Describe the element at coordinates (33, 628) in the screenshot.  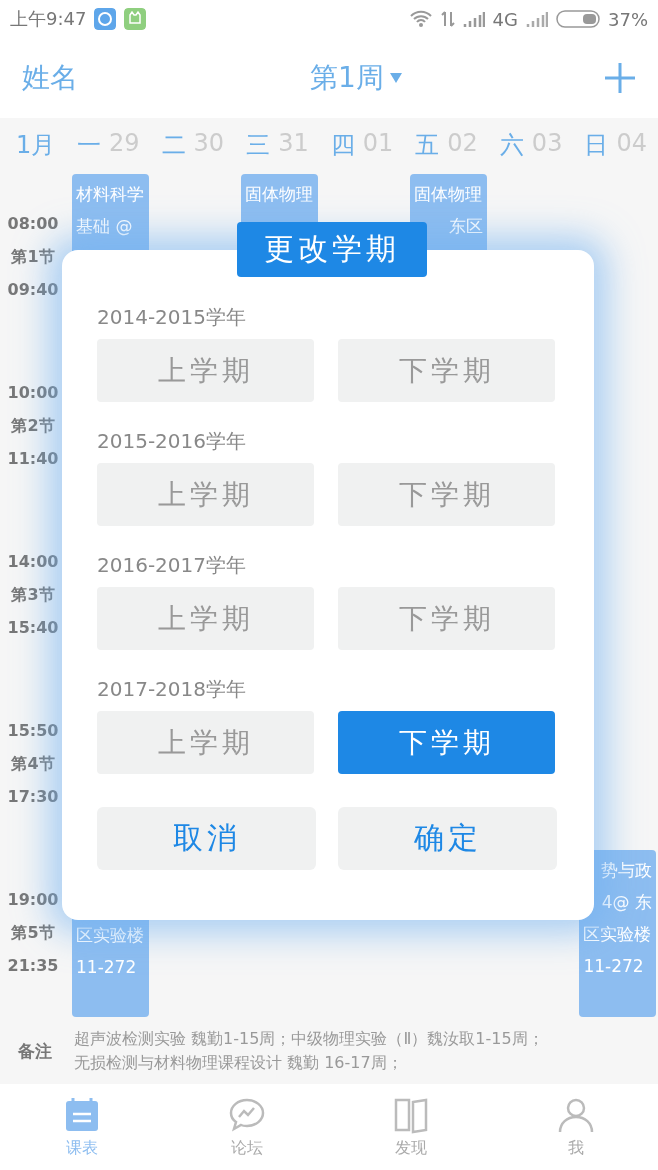
I see `period-end-time: 15:40` at that location.